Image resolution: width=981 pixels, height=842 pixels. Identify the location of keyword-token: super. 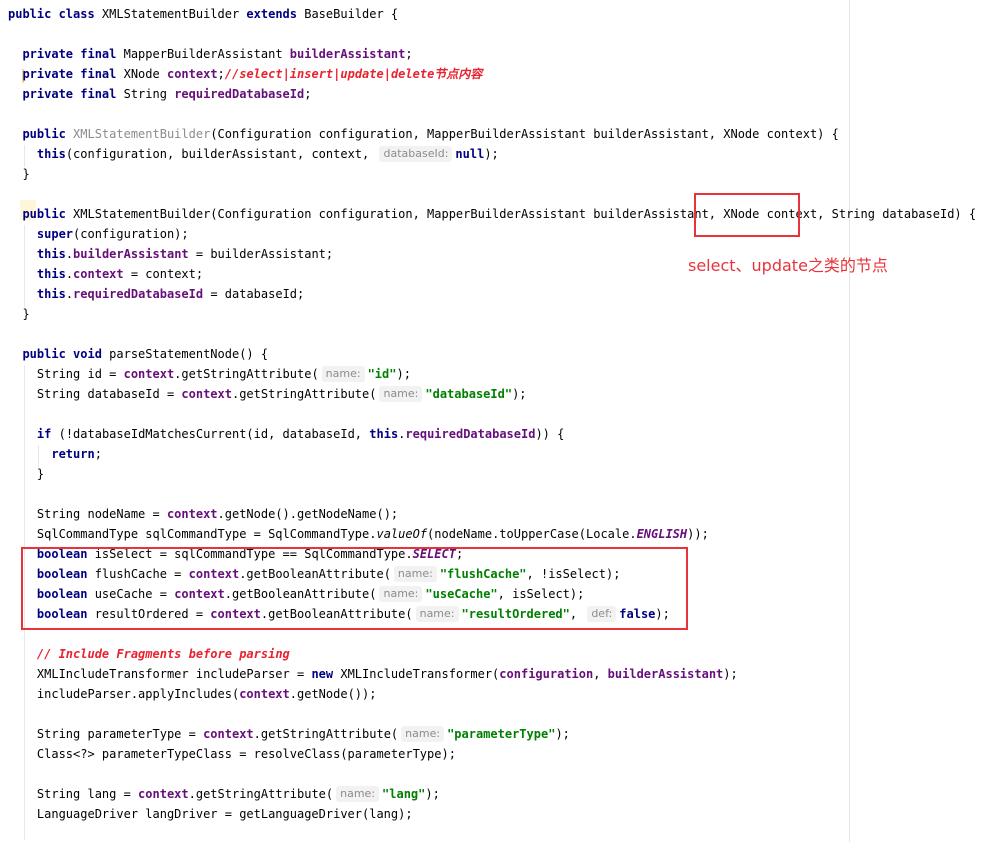
(55, 234).